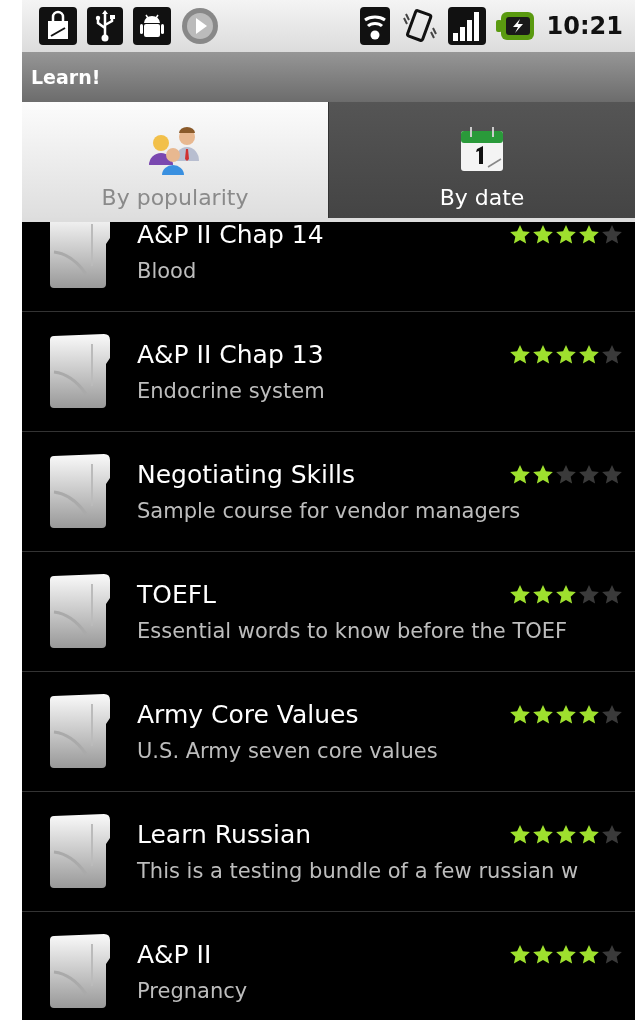 The height and width of the screenshot is (1020, 641). Describe the element at coordinates (66, 77) in the screenshot. I see `app-title: Learn!` at that location.